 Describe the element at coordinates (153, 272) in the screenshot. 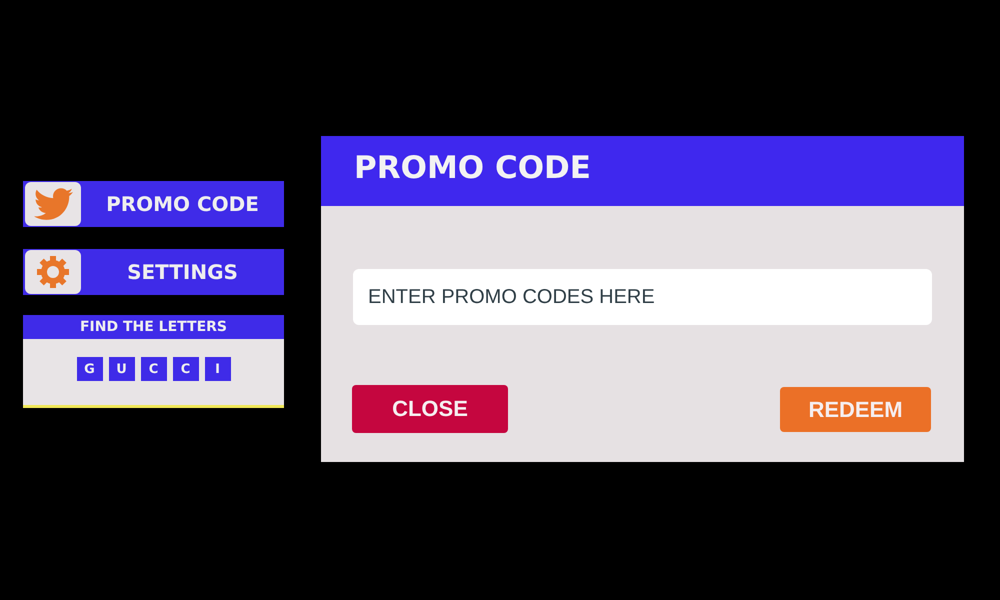

I see `menu-button: SETTINGS` at that location.